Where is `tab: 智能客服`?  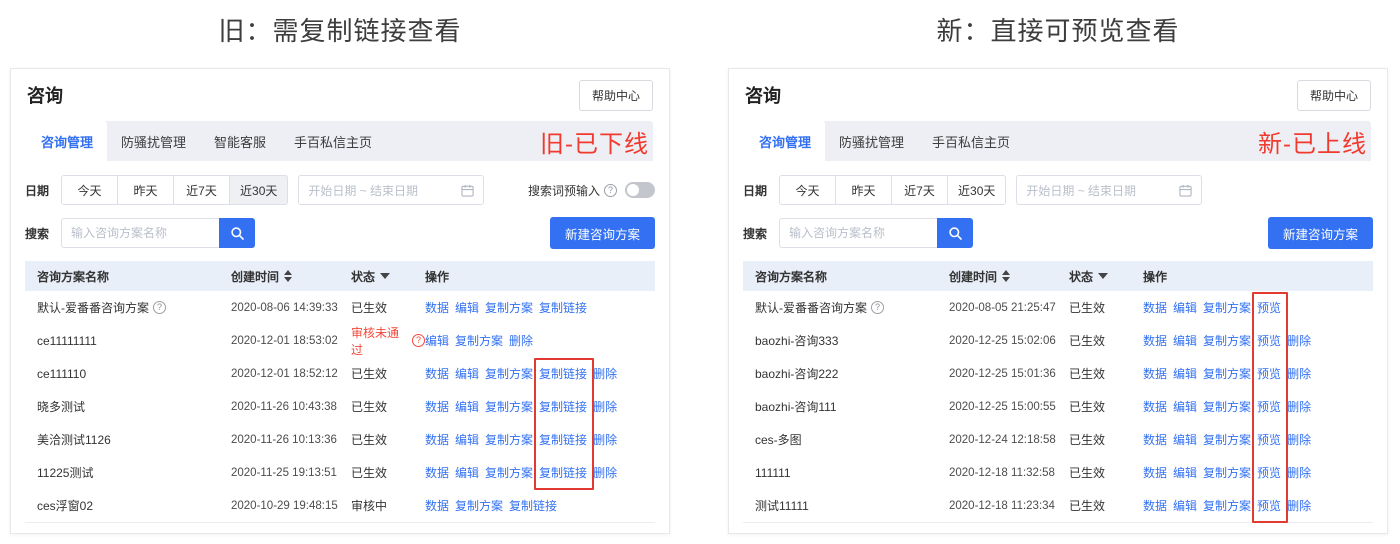
tab: 智能客服 is located at coordinates (240, 141).